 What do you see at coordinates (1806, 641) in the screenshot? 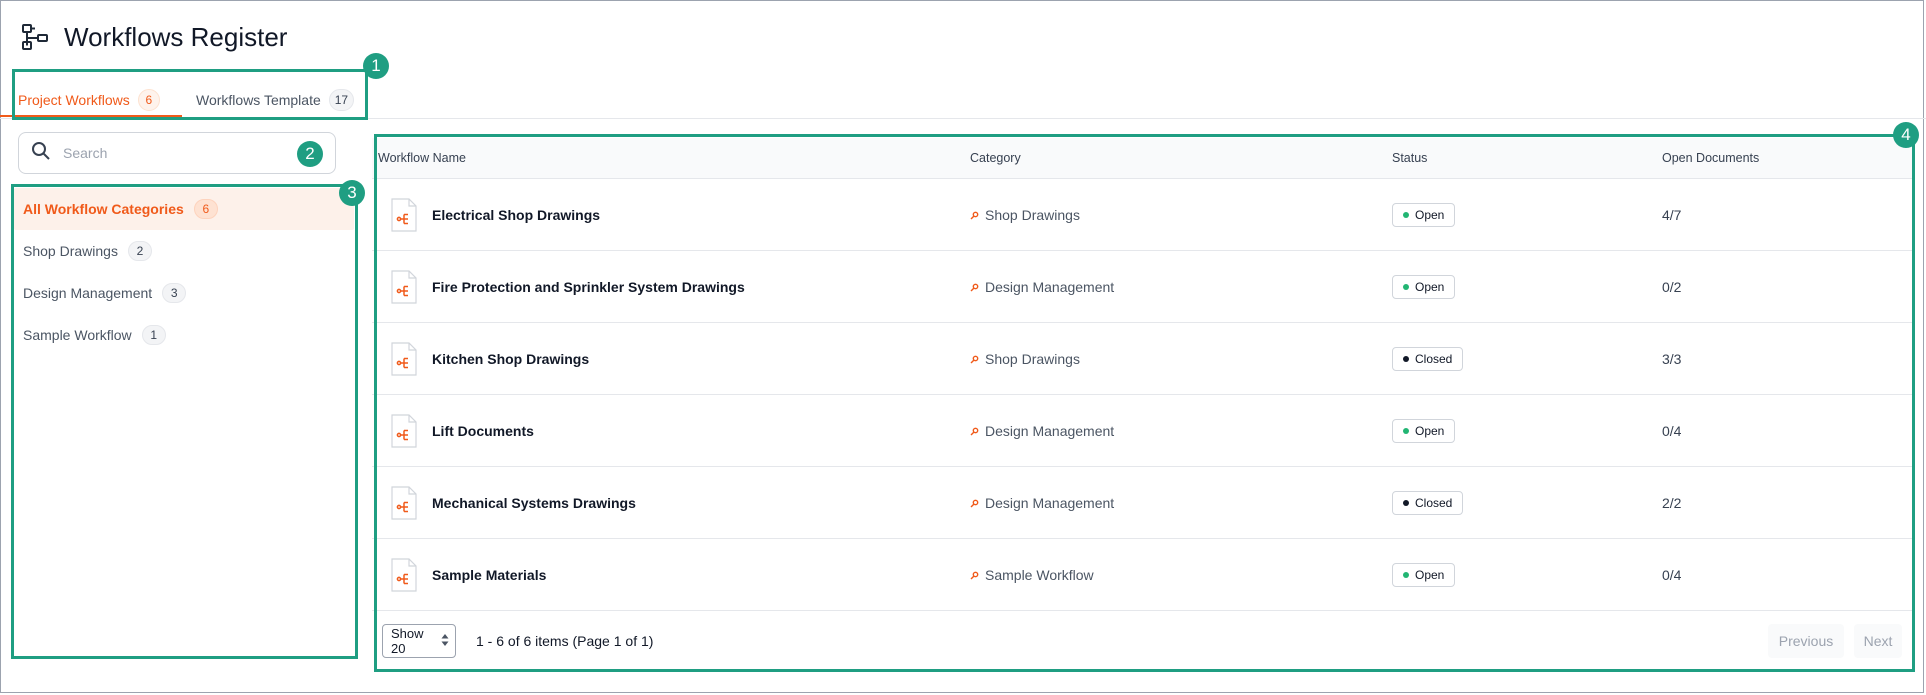
I see `previous-page-button: Previous` at bounding box center [1806, 641].